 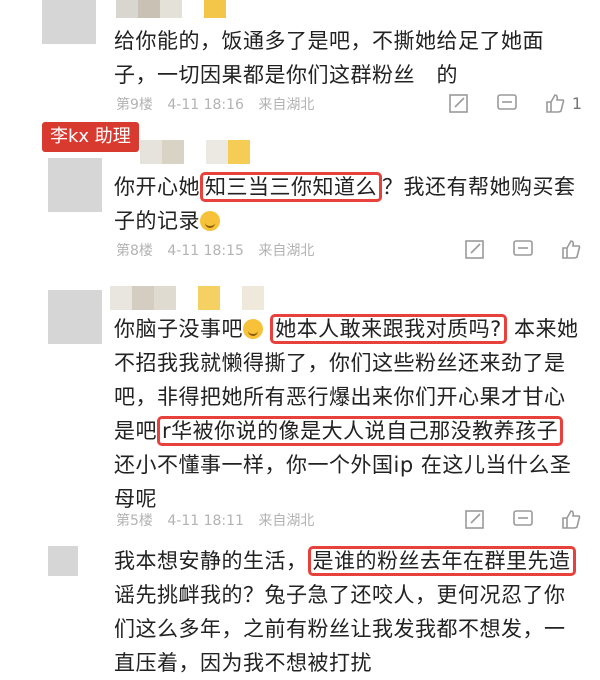 What do you see at coordinates (329, 41) in the screenshot?
I see `comment-line: 给你能的，饭通多了是吧，不撕她给足了她面` at bounding box center [329, 41].